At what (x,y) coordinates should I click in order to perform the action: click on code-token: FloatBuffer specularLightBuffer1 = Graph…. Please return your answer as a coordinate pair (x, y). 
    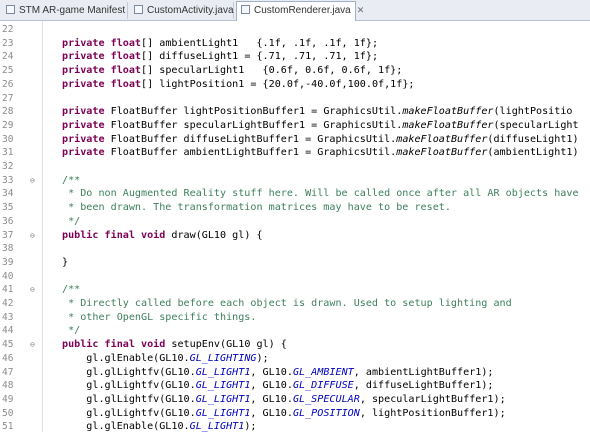
    Looking at the image, I should click on (253, 125).